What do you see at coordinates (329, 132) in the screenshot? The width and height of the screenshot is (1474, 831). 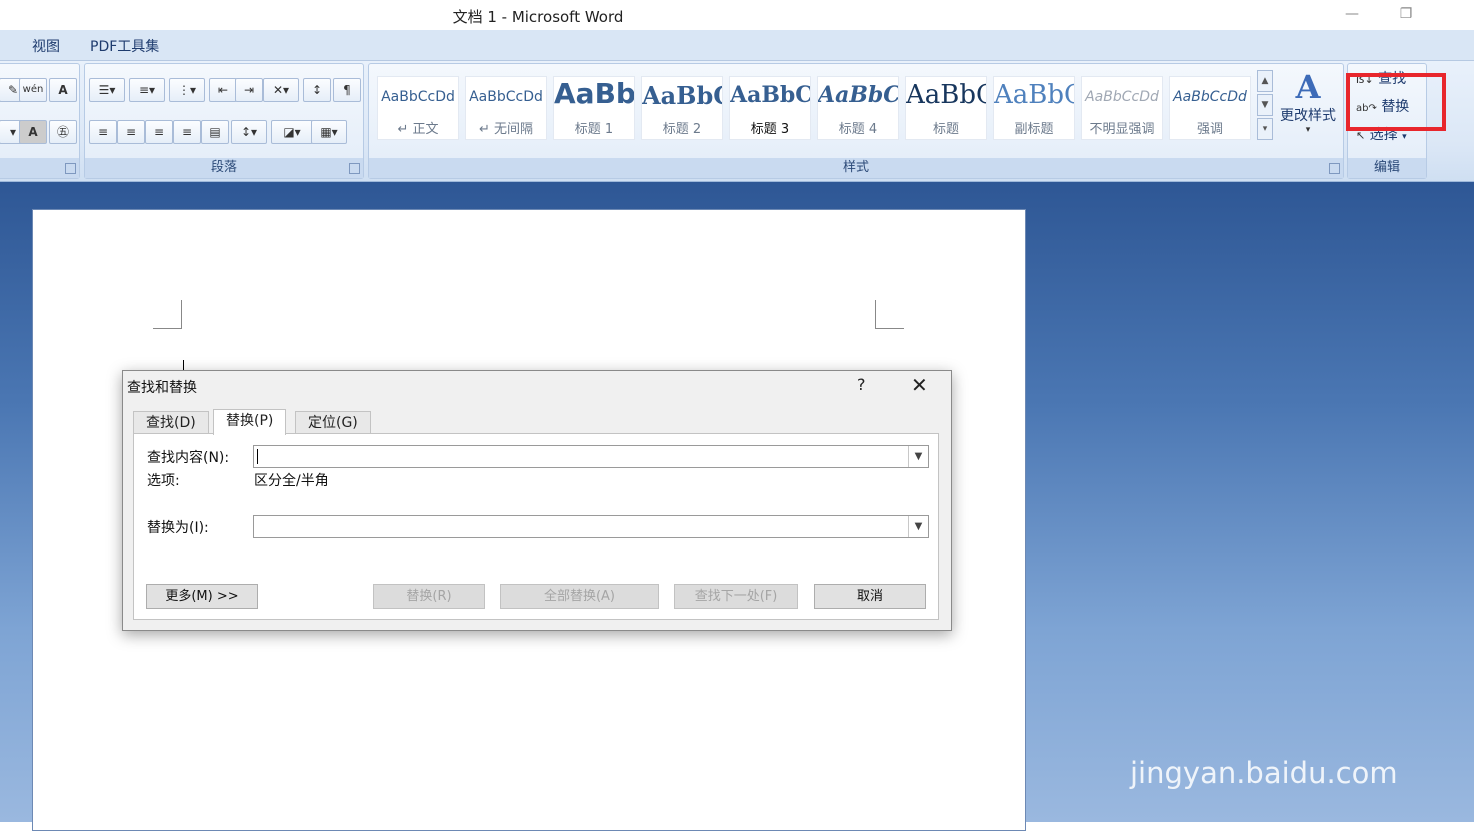 I see `borders-icon: ▦▾` at bounding box center [329, 132].